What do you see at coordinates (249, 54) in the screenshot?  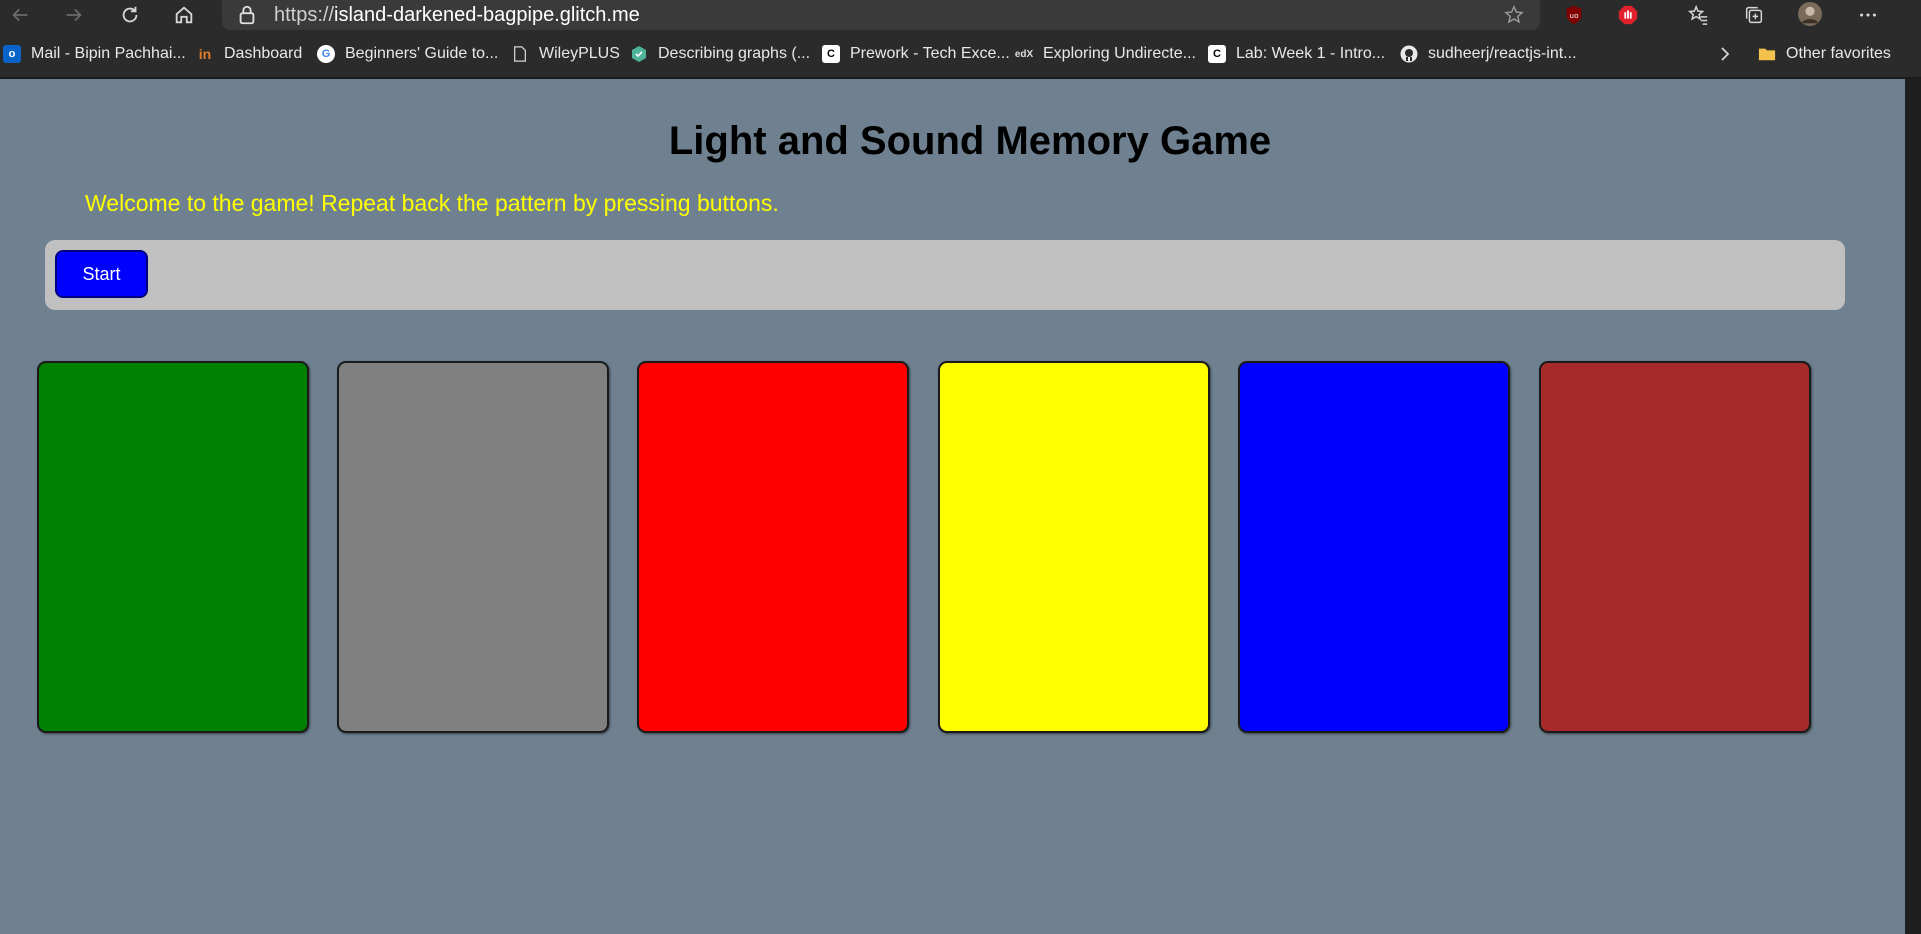 I see `bookmark-item: in Dashboard` at bounding box center [249, 54].